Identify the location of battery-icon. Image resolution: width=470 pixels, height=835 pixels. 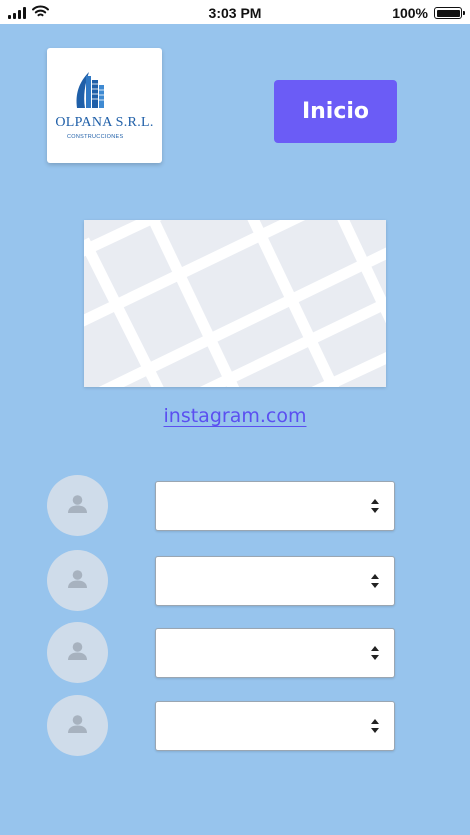
(449, 13).